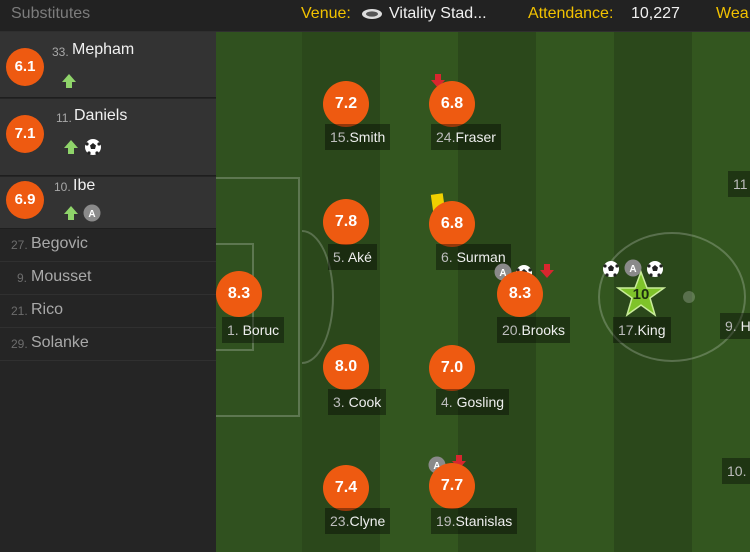 The height and width of the screenshot is (552, 750). Describe the element at coordinates (108, 312) in the screenshot. I see `unused-sub-row: 21. Rico` at that location.